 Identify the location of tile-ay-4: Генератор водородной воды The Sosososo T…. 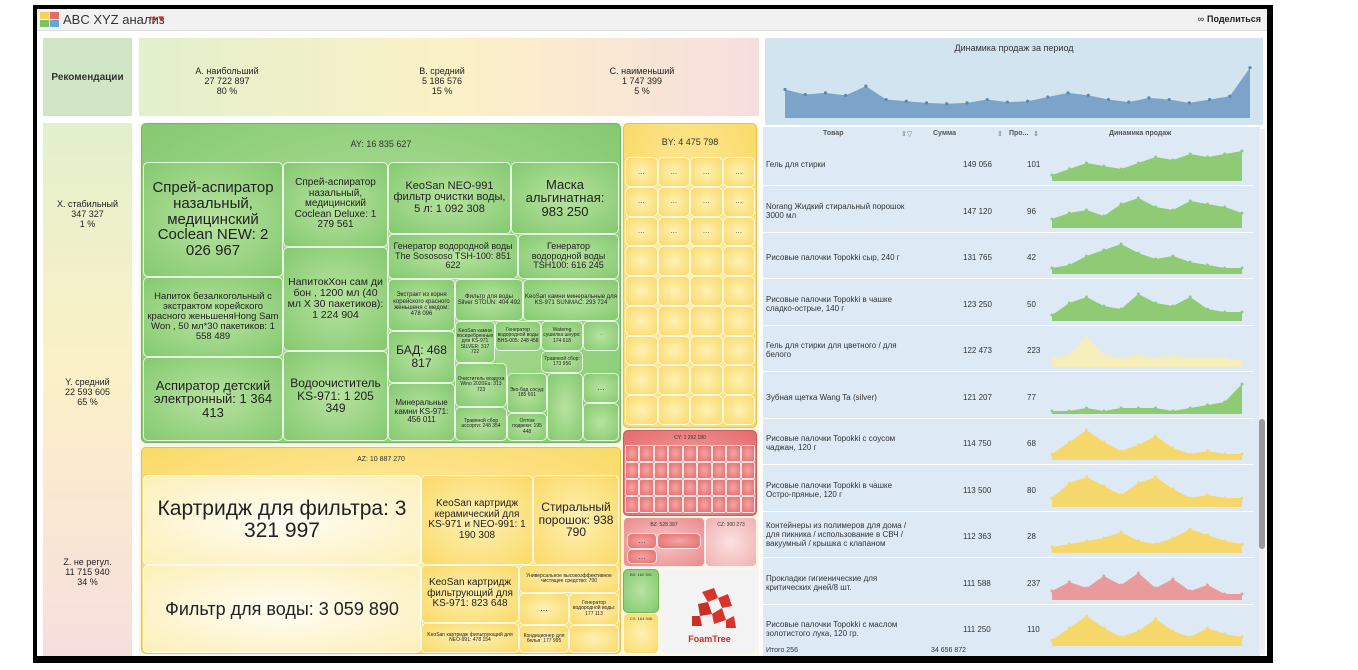
(453, 256).